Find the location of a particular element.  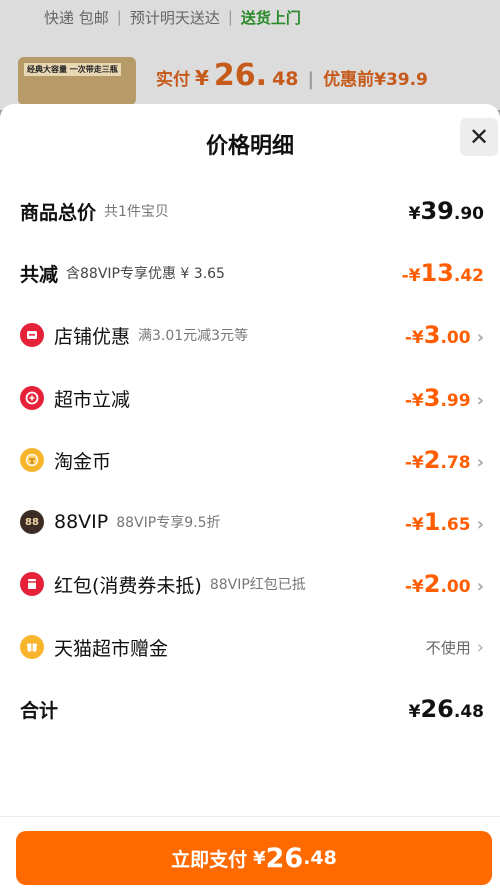

red-packet-icon is located at coordinates (32, 584).